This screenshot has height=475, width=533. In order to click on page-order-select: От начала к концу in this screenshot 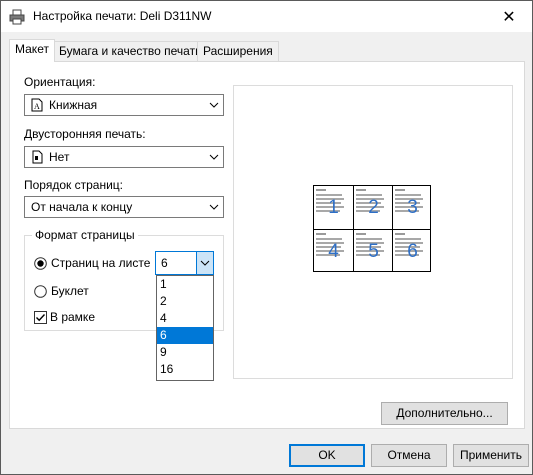, I will do `click(124, 207)`.